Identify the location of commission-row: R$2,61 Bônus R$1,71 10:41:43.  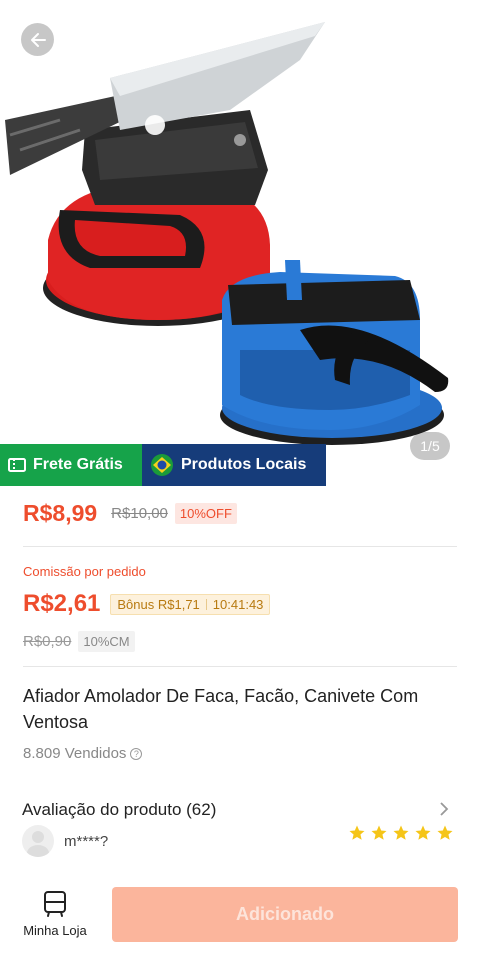
(147, 604).